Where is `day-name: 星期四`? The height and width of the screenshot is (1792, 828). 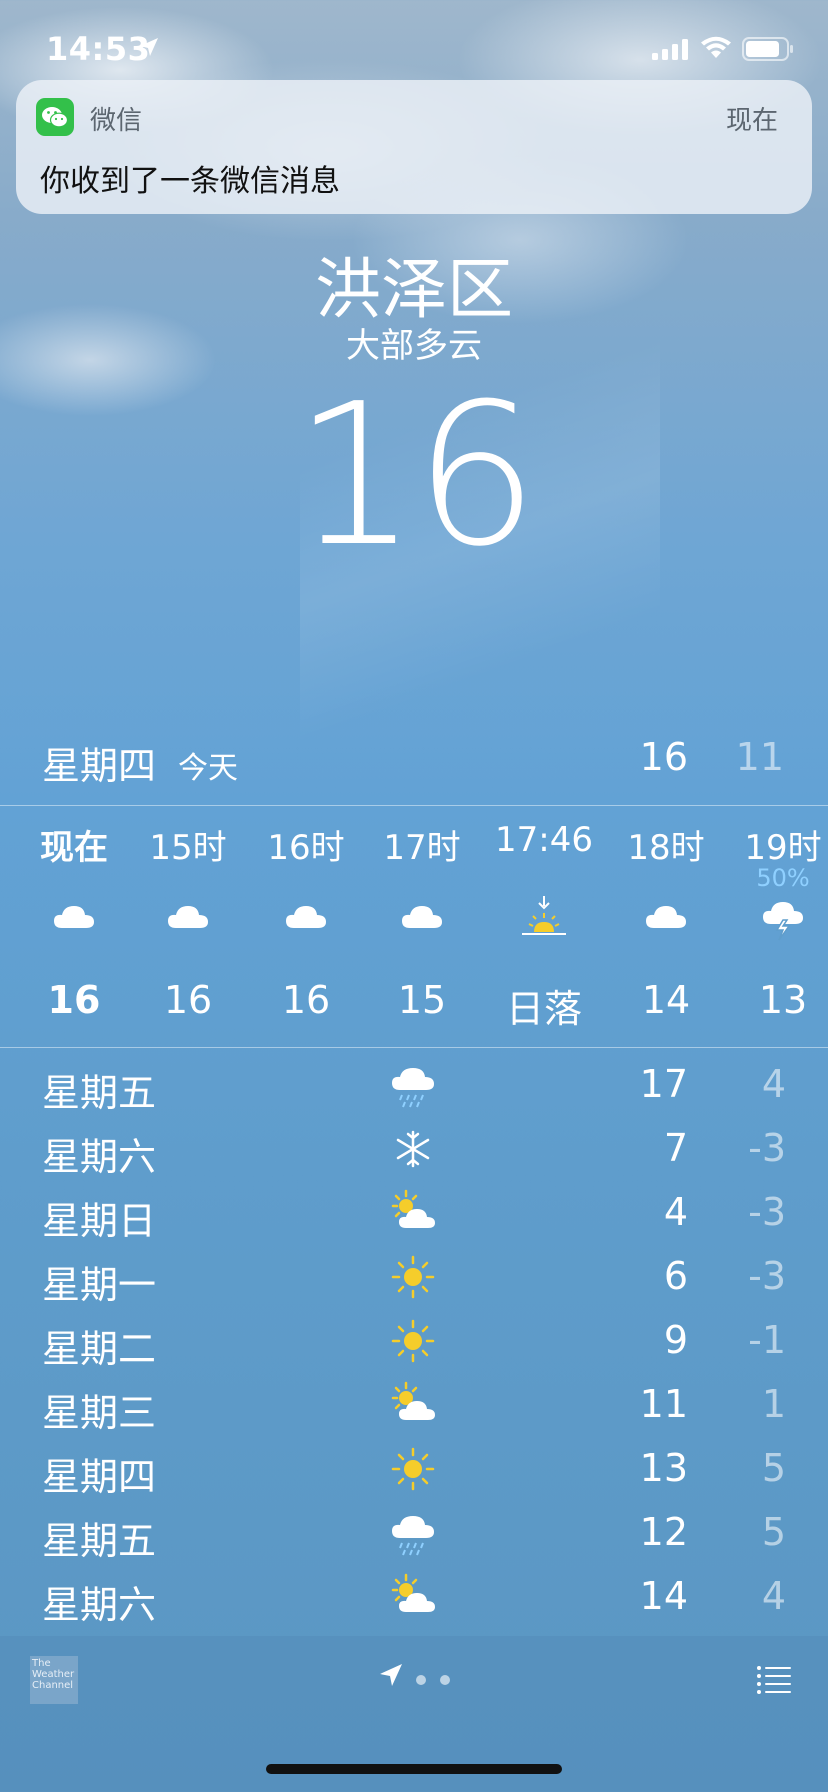
day-name: 星期四 is located at coordinates (99, 1477).